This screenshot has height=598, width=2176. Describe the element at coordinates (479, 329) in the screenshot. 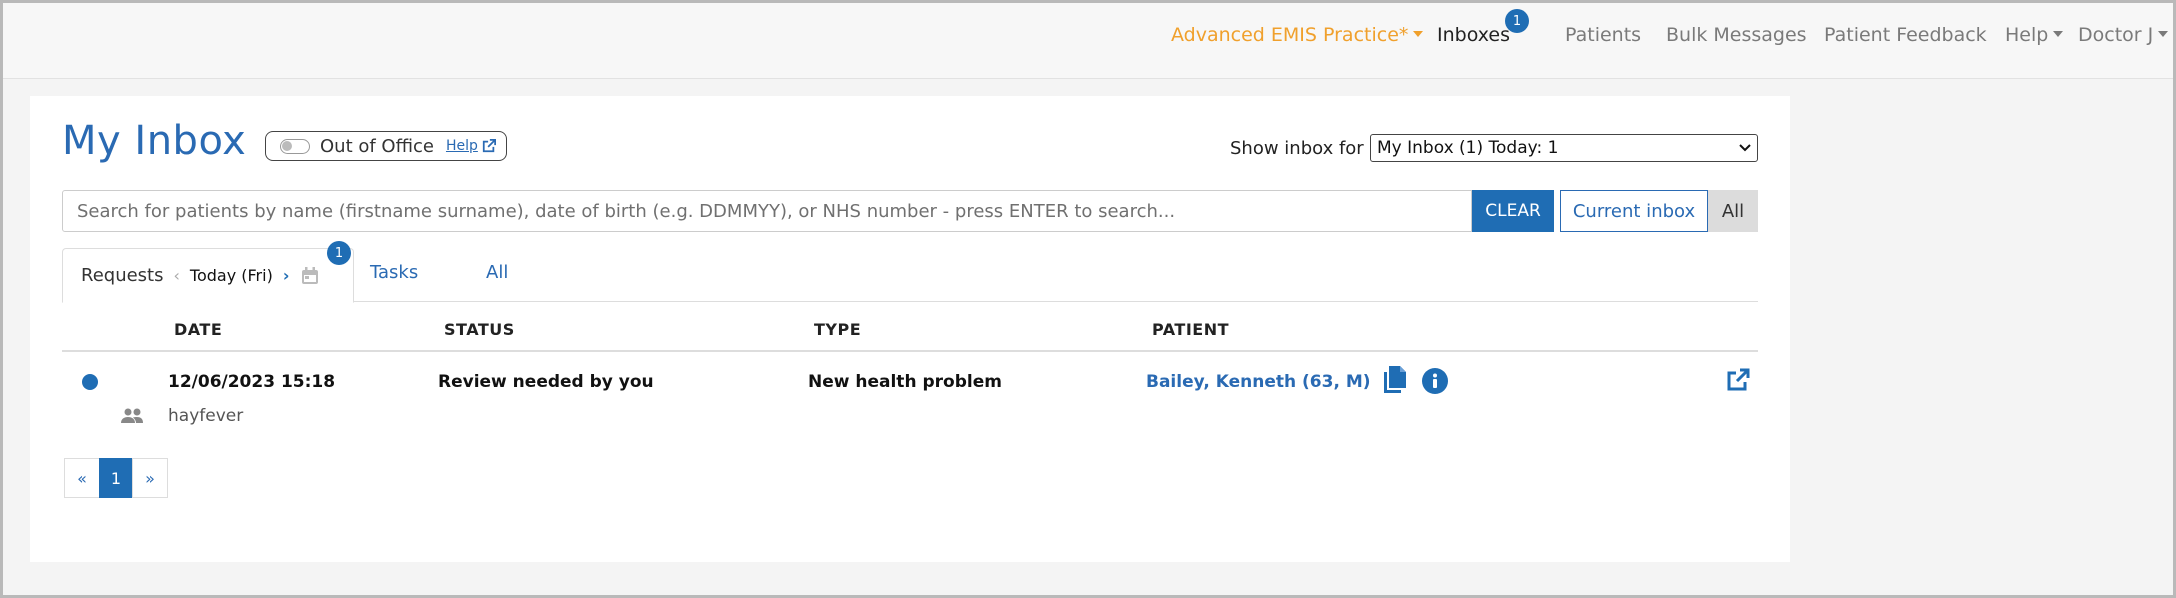

I see `column-header-status: STATUS` at that location.